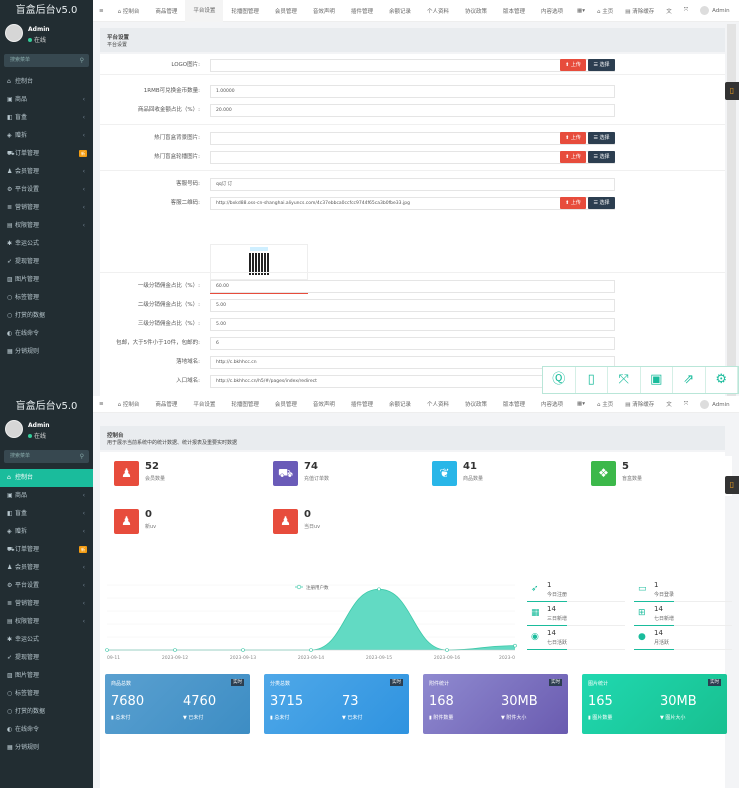  Describe the element at coordinates (657, 380) in the screenshot. I see `save-icon: ▣` at that location.